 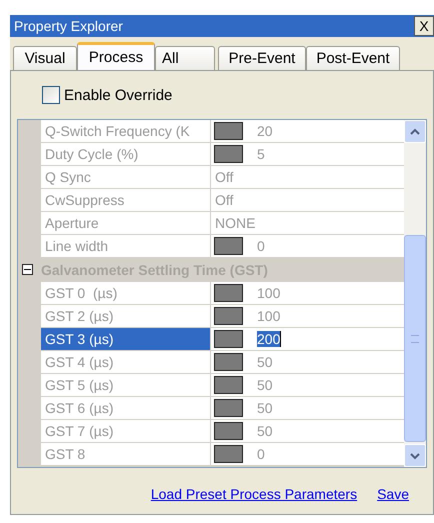 What do you see at coordinates (51, 95) in the screenshot?
I see `checkbox` at bounding box center [51, 95].